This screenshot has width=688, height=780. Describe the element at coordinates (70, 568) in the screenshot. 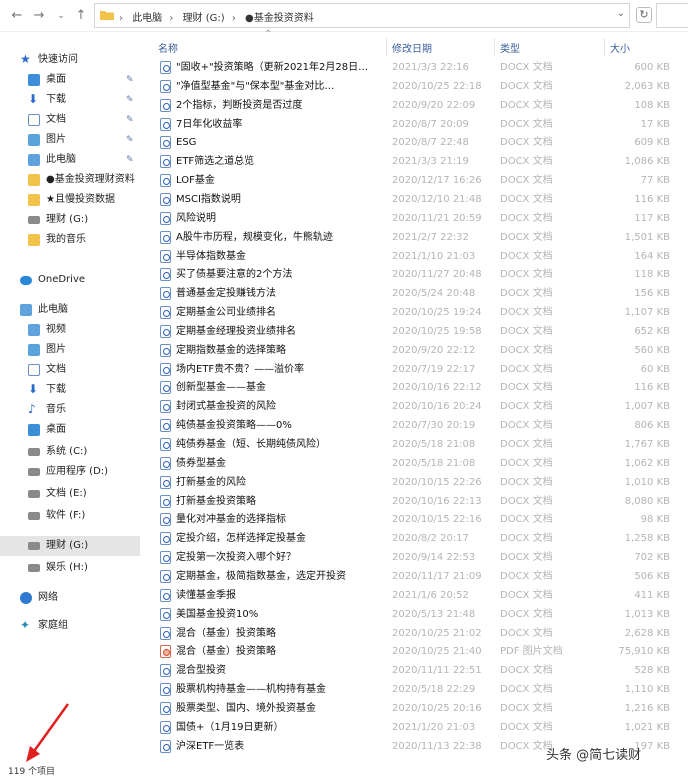

I see `nav-item-drive-h: 娱乐 (H:)` at that location.